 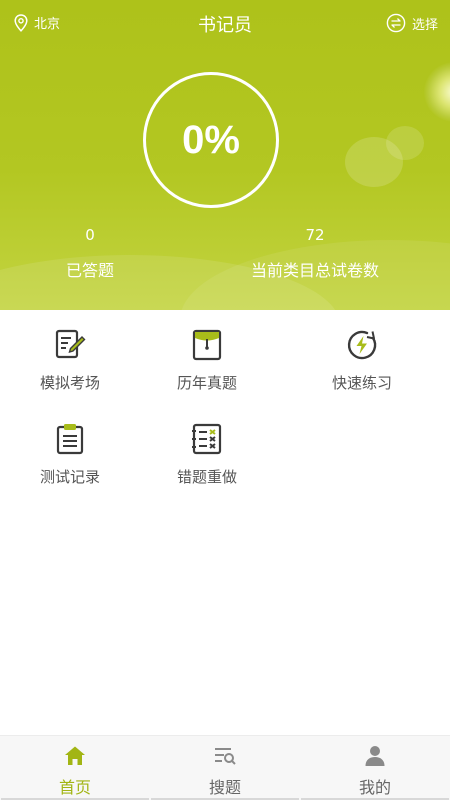 I want to click on exam-edit-icon, so click(x=70, y=344).